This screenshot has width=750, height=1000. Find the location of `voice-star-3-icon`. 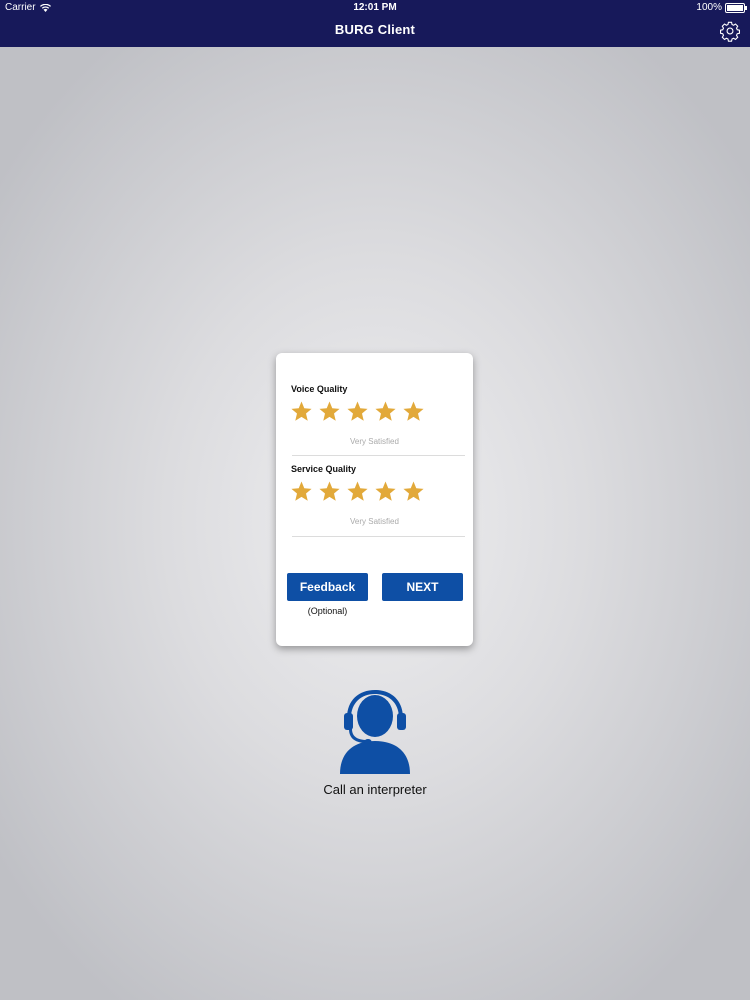

voice-star-3-icon is located at coordinates (357, 411).